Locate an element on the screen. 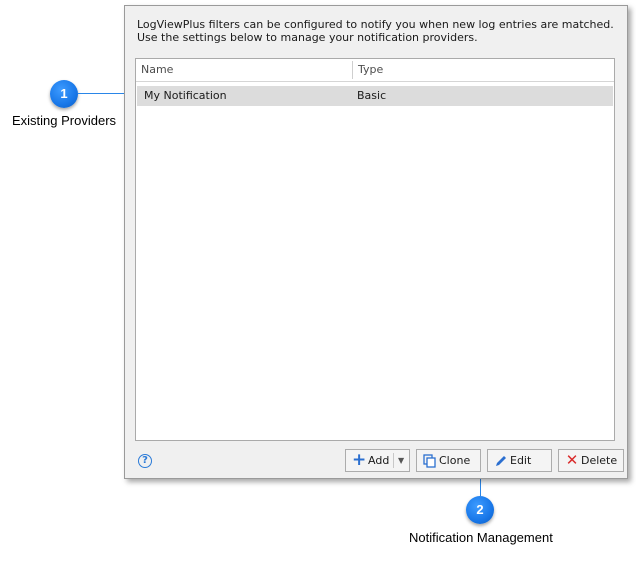 This screenshot has height=561, width=636. callout-1-label: Existing Providers is located at coordinates (64, 120).